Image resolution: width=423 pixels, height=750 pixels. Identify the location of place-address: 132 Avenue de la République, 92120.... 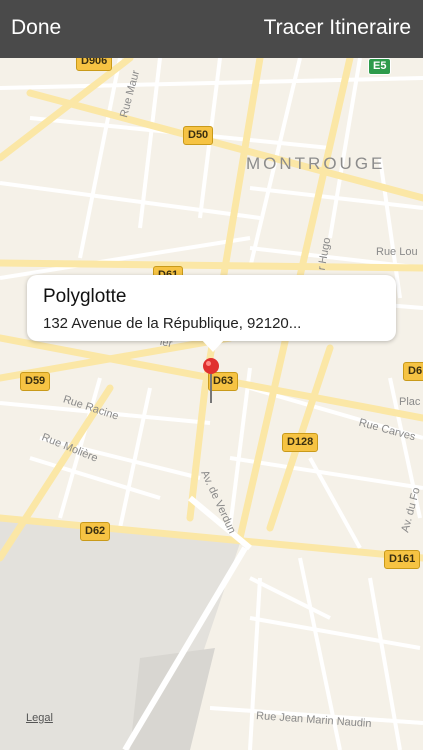
(172, 323).